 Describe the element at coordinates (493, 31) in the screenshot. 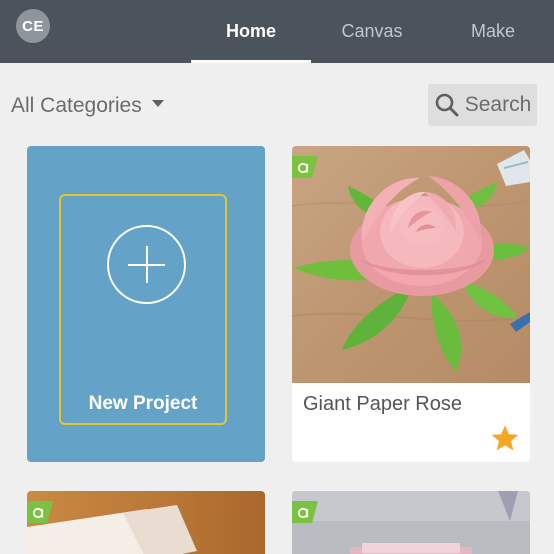

I see `tab-make: Make` at that location.